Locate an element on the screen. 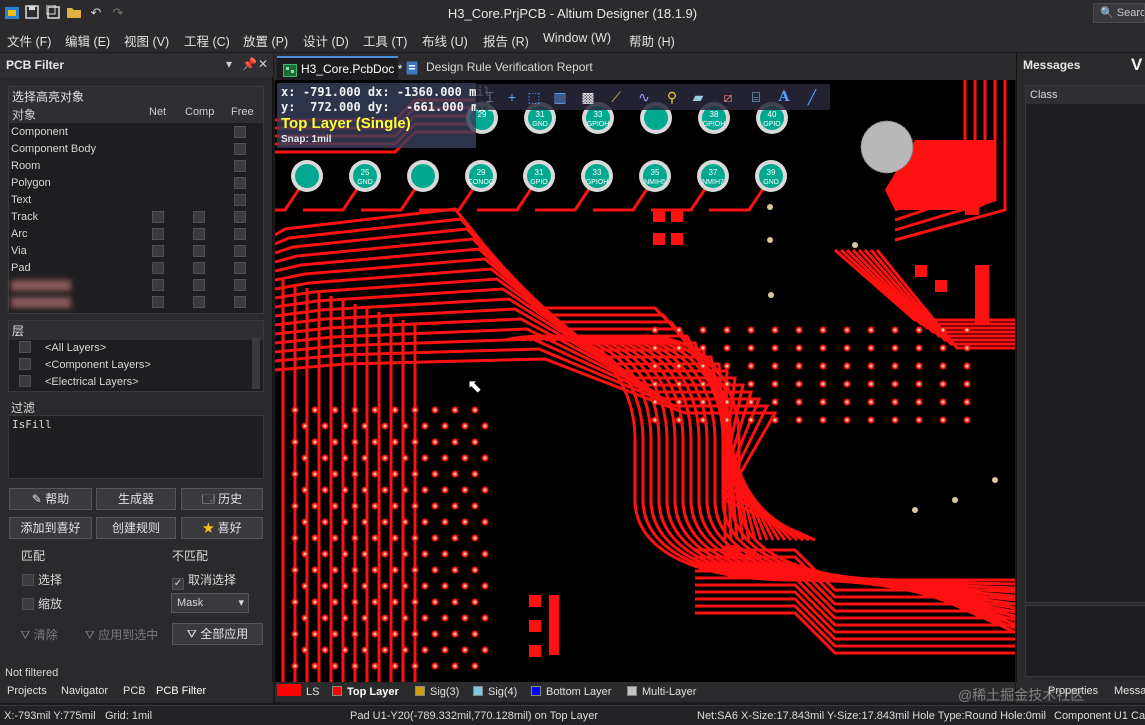 The image size is (1145, 725). search-input: 🔍 Search is located at coordinates (1119, 13).